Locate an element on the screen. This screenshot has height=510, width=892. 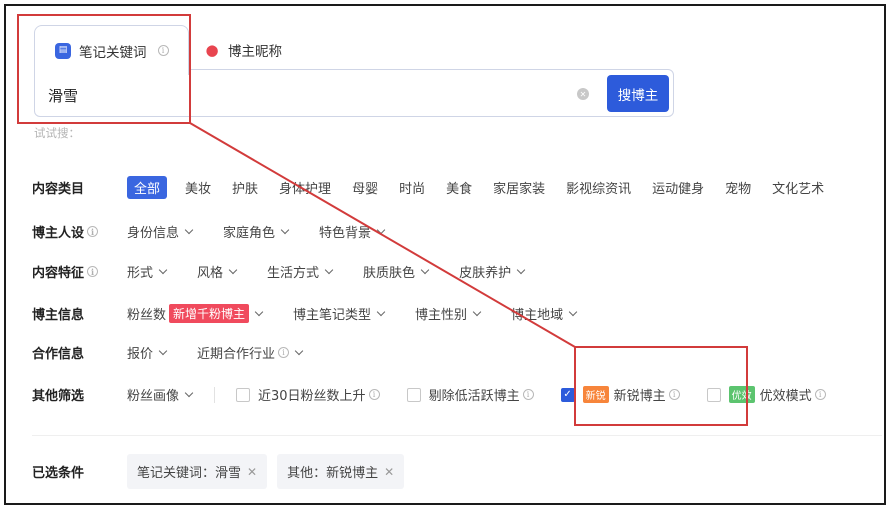
new-fans-badge: 新增千粉博主 is located at coordinates (209, 313).